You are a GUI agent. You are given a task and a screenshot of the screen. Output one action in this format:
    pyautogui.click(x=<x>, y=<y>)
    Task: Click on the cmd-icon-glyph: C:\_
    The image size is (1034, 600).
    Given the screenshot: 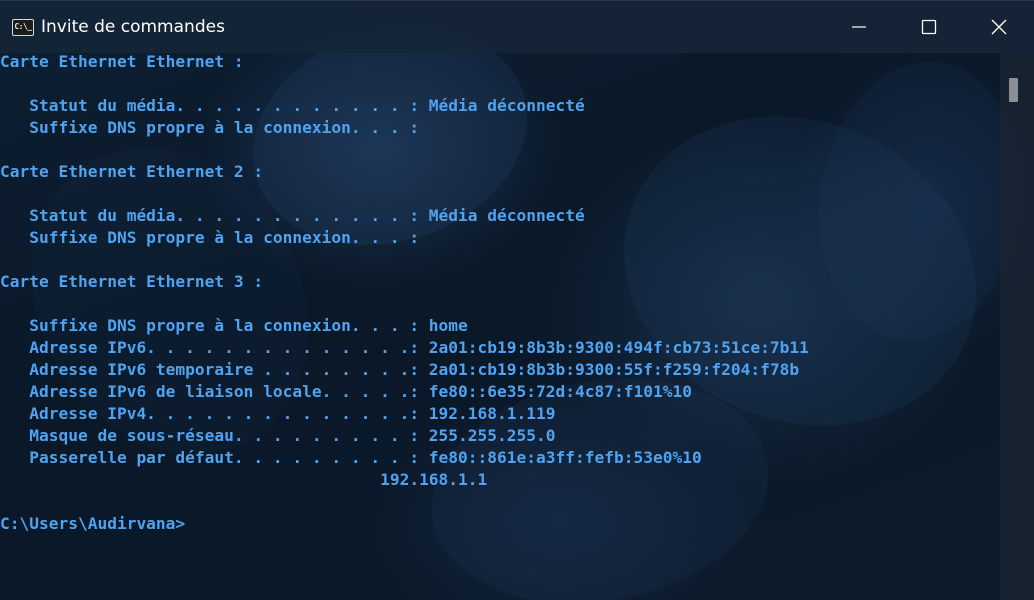 What is the action you would take?
    pyautogui.click(x=23, y=26)
    